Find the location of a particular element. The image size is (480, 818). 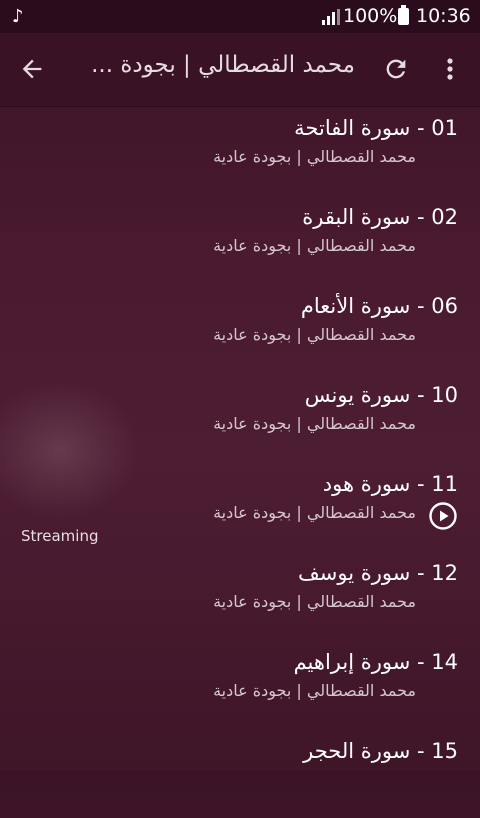

track-title: 02 - سورة البقرة is located at coordinates (380, 217).